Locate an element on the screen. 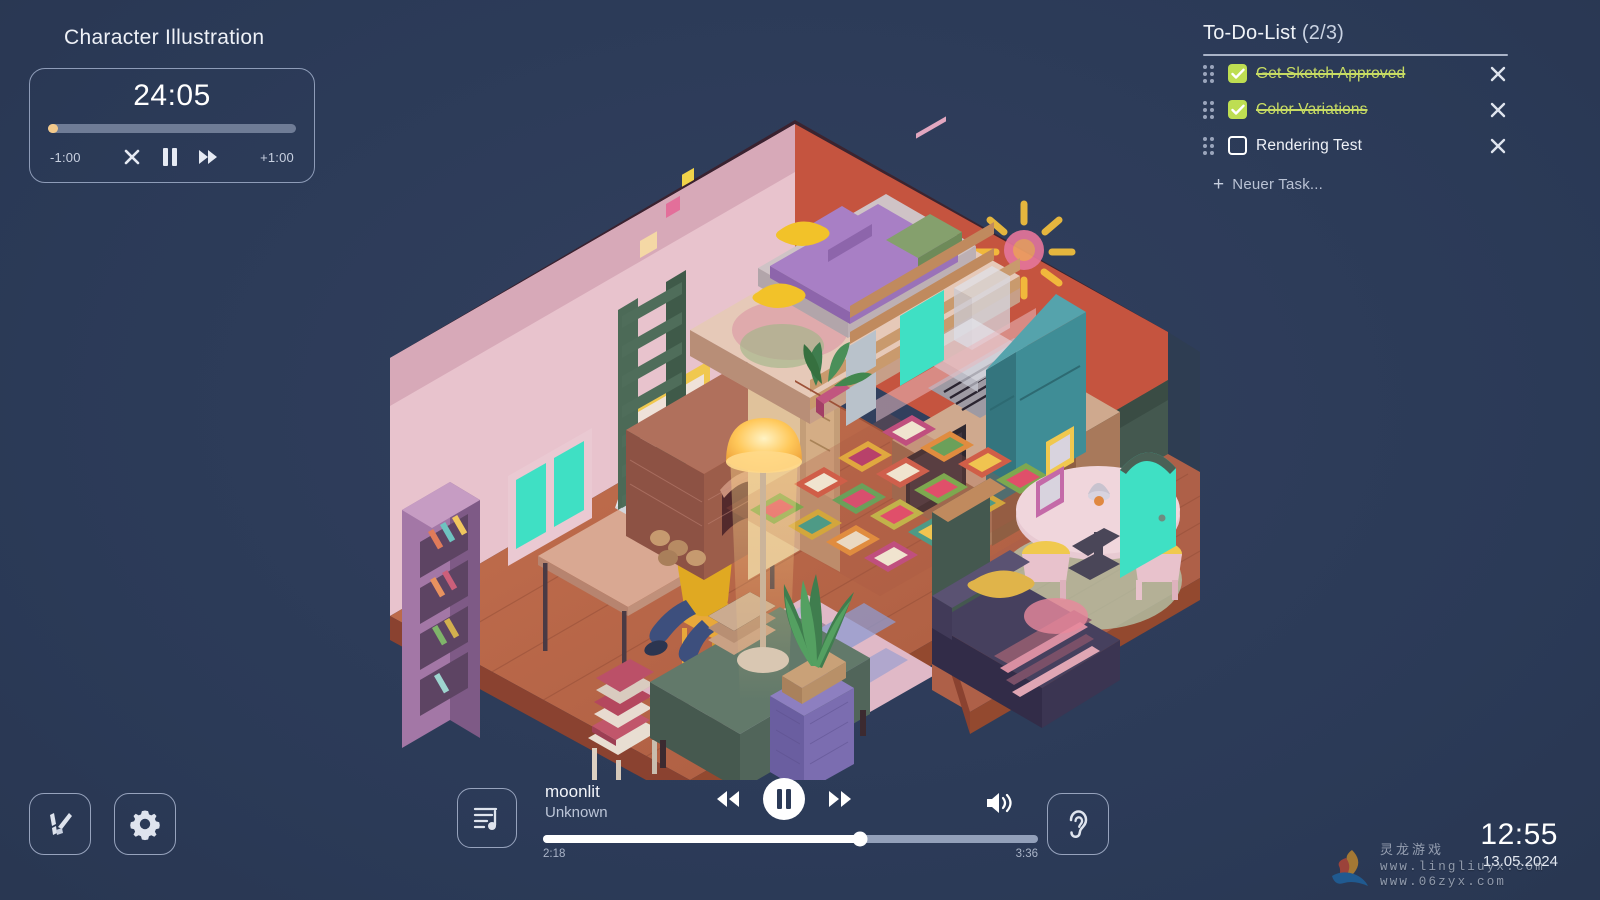  brush-button is located at coordinates (60, 824).